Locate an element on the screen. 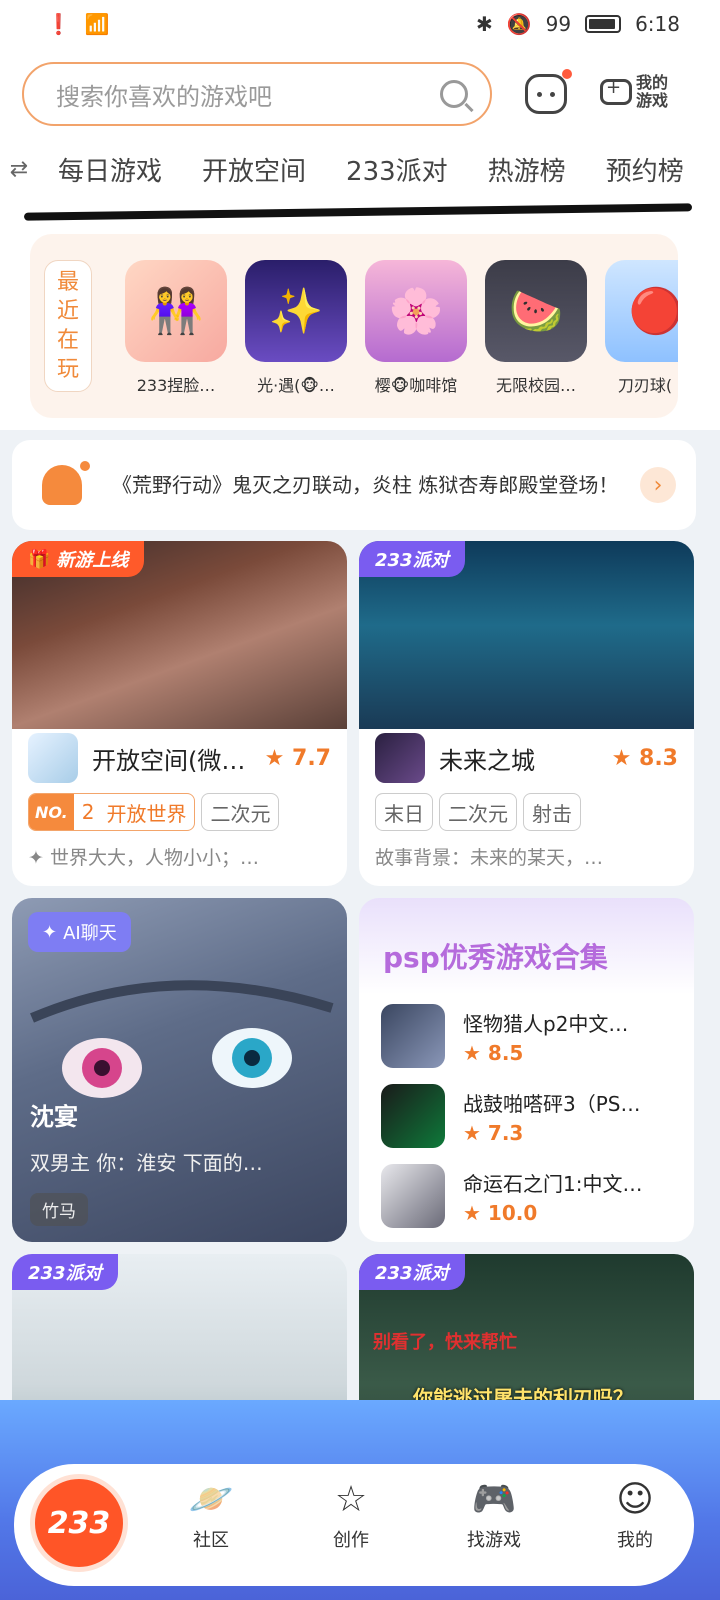 The image size is (720, 1600). cover-caption: 别看了，快来帮忙 is located at coordinates (445, 1342).